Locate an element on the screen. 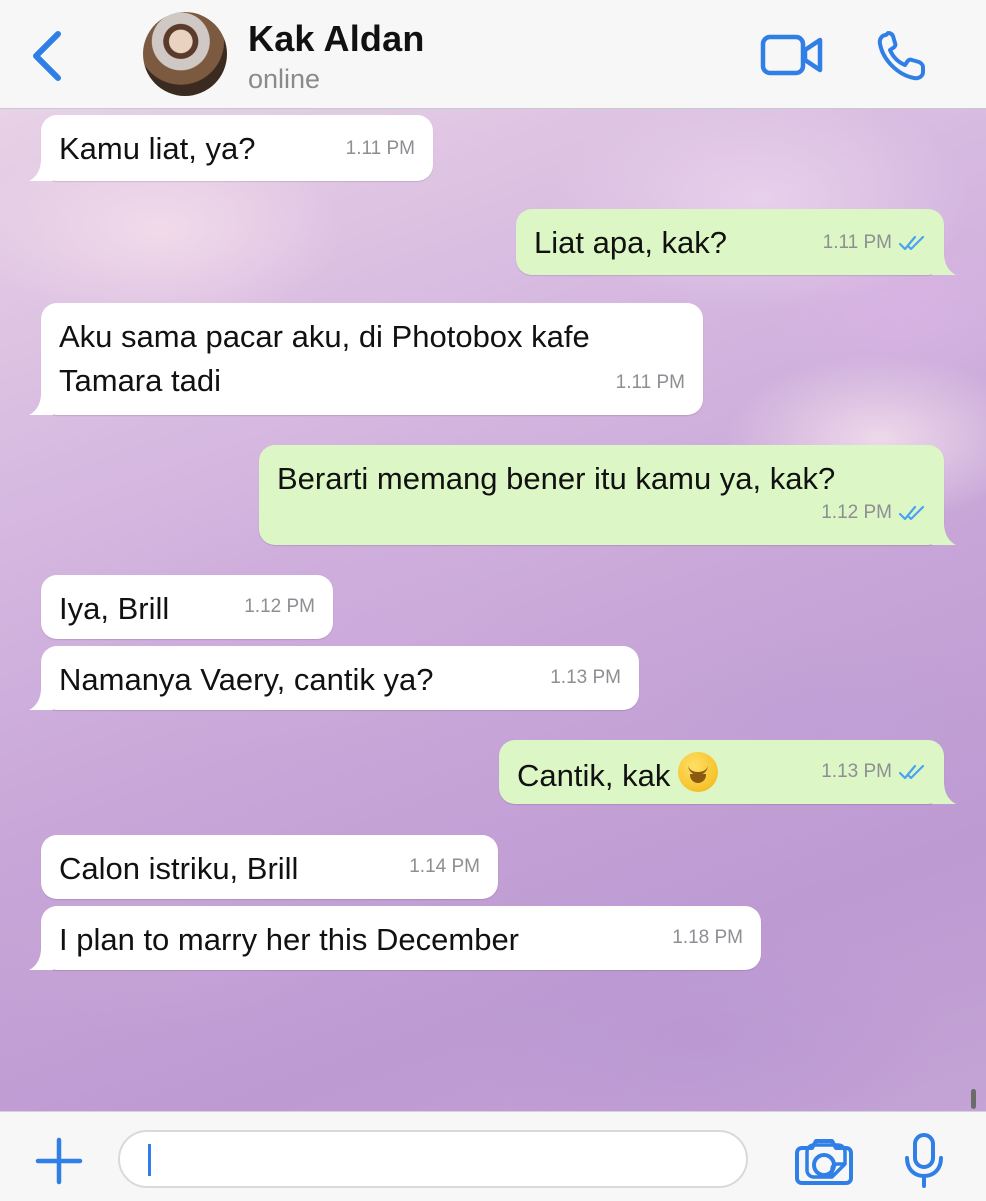 The width and height of the screenshot is (986, 1201). message-time: 1.14 PM is located at coordinates (444, 866).